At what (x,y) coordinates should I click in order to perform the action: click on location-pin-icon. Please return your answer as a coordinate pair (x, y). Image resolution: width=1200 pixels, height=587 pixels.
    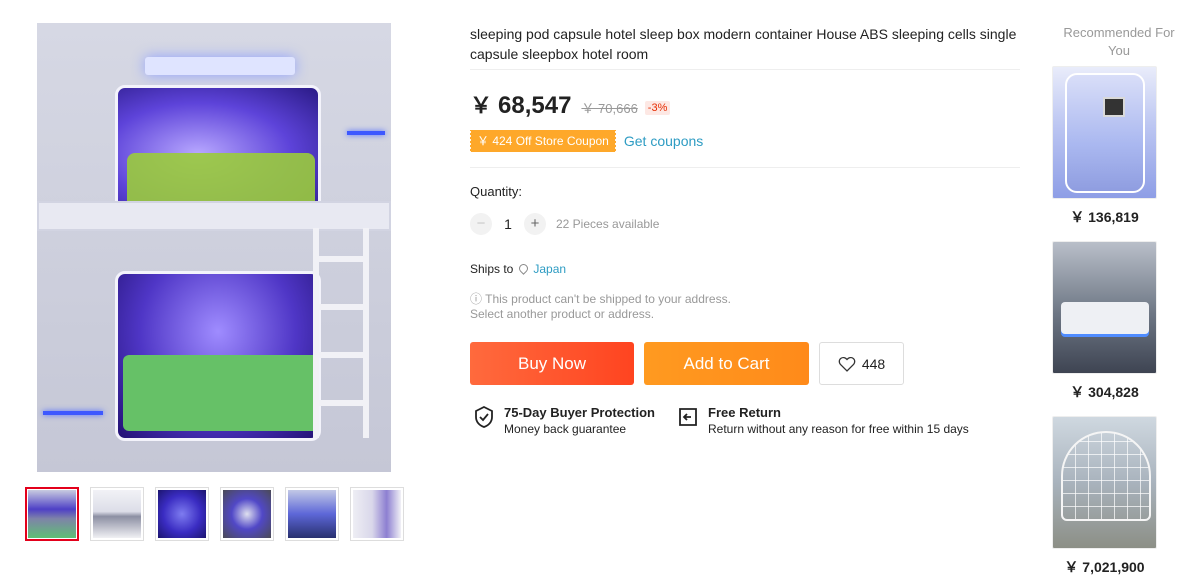
    Looking at the image, I should click on (524, 268).